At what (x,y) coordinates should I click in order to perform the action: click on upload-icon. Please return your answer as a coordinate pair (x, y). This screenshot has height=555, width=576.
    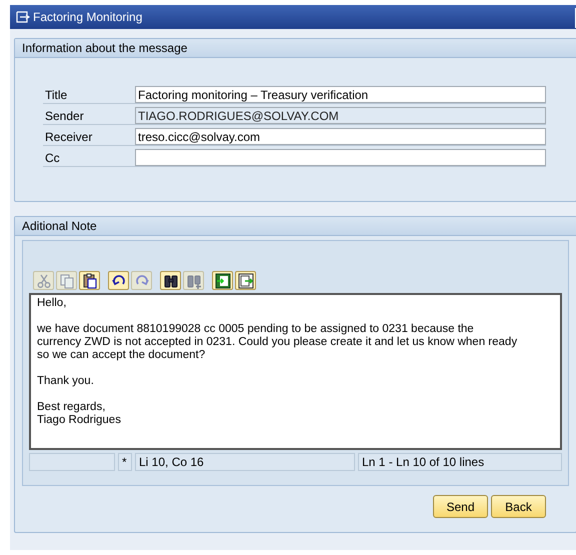
    Looking at the image, I should click on (222, 280).